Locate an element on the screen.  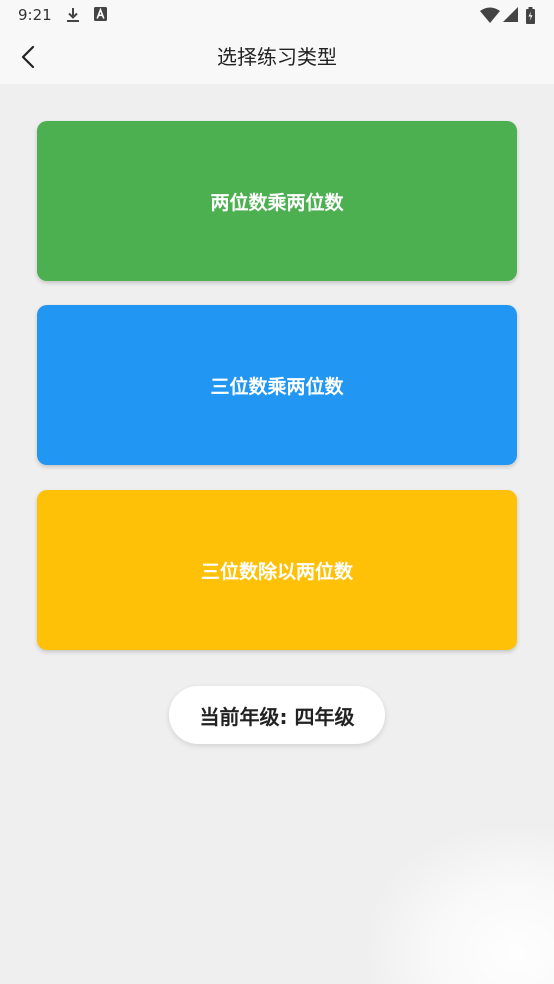
practice-card-label: 三位数乘两位数 is located at coordinates (277, 386).